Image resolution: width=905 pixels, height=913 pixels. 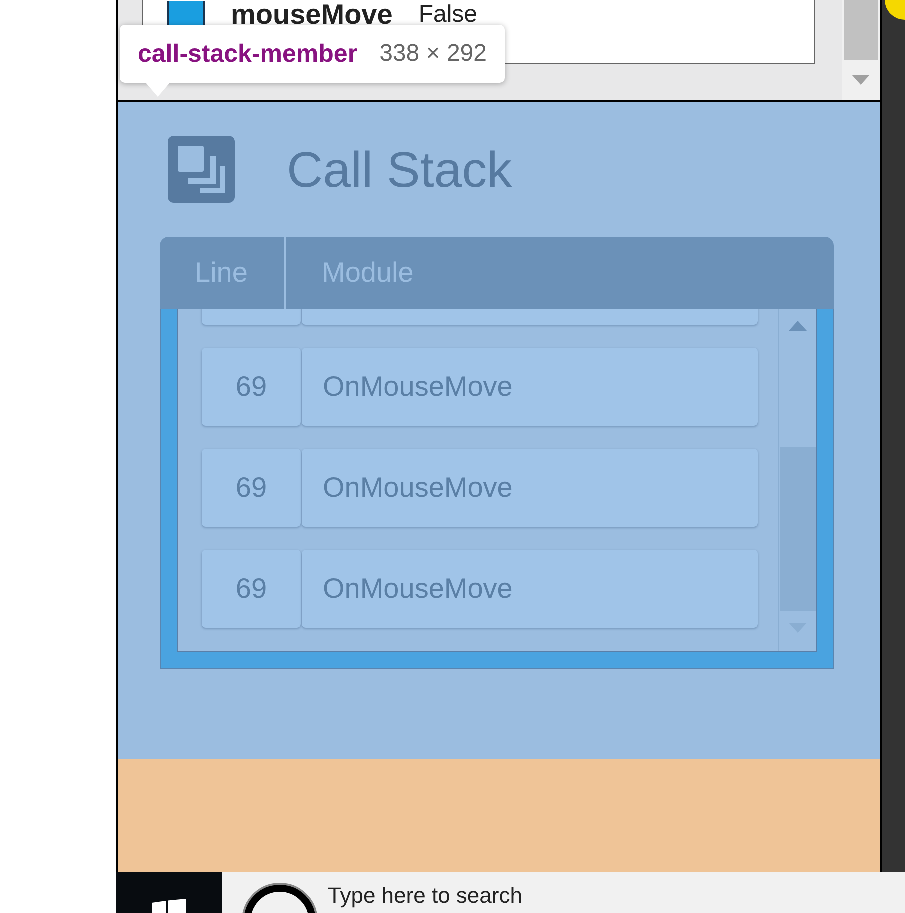 What do you see at coordinates (312, 15) in the screenshot?
I see `item-name: mouseMove` at bounding box center [312, 15].